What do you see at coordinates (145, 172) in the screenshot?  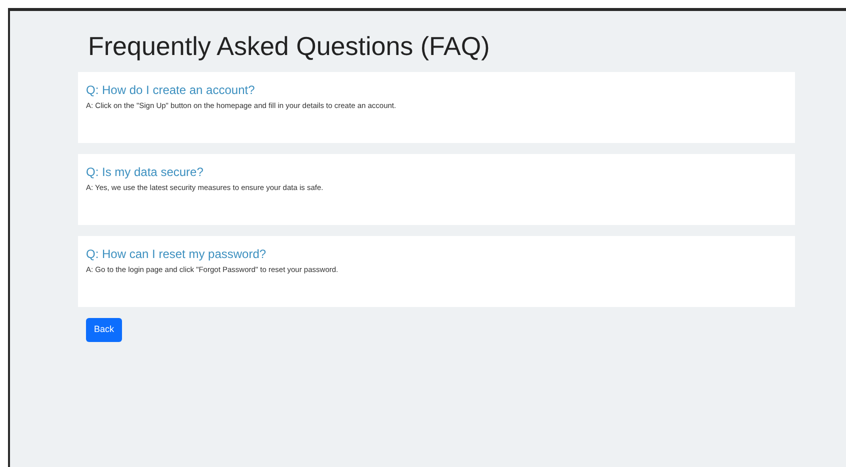 I see `faq-question: Q: Is my data secure?` at bounding box center [145, 172].